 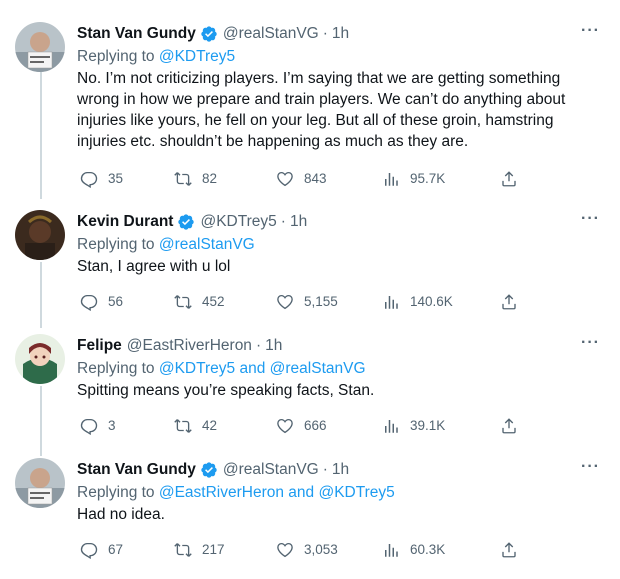 I want to click on reply-count: 35, so click(x=116, y=178).